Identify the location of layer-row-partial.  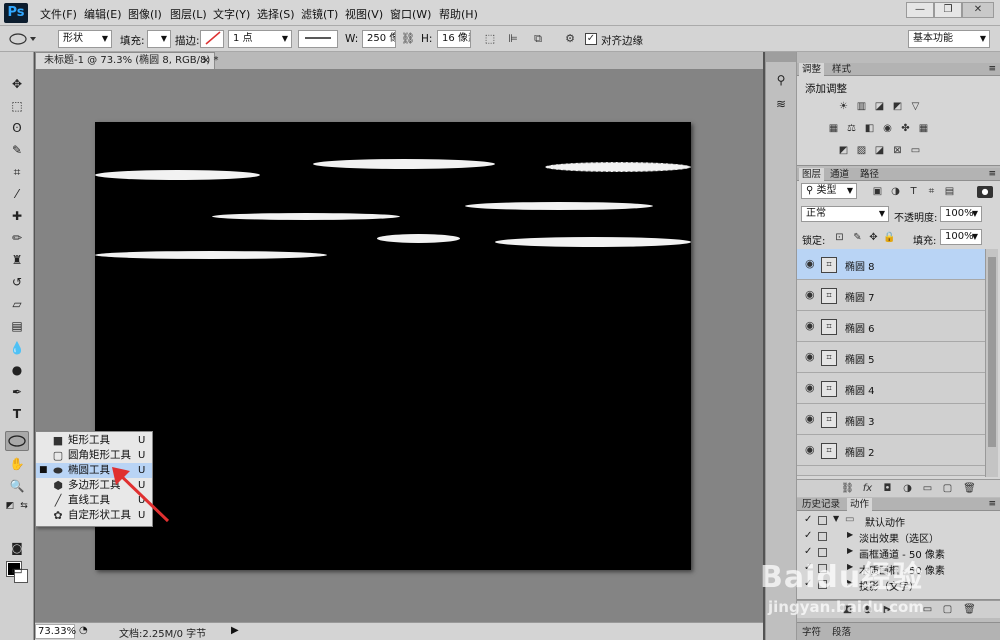
(891, 471).